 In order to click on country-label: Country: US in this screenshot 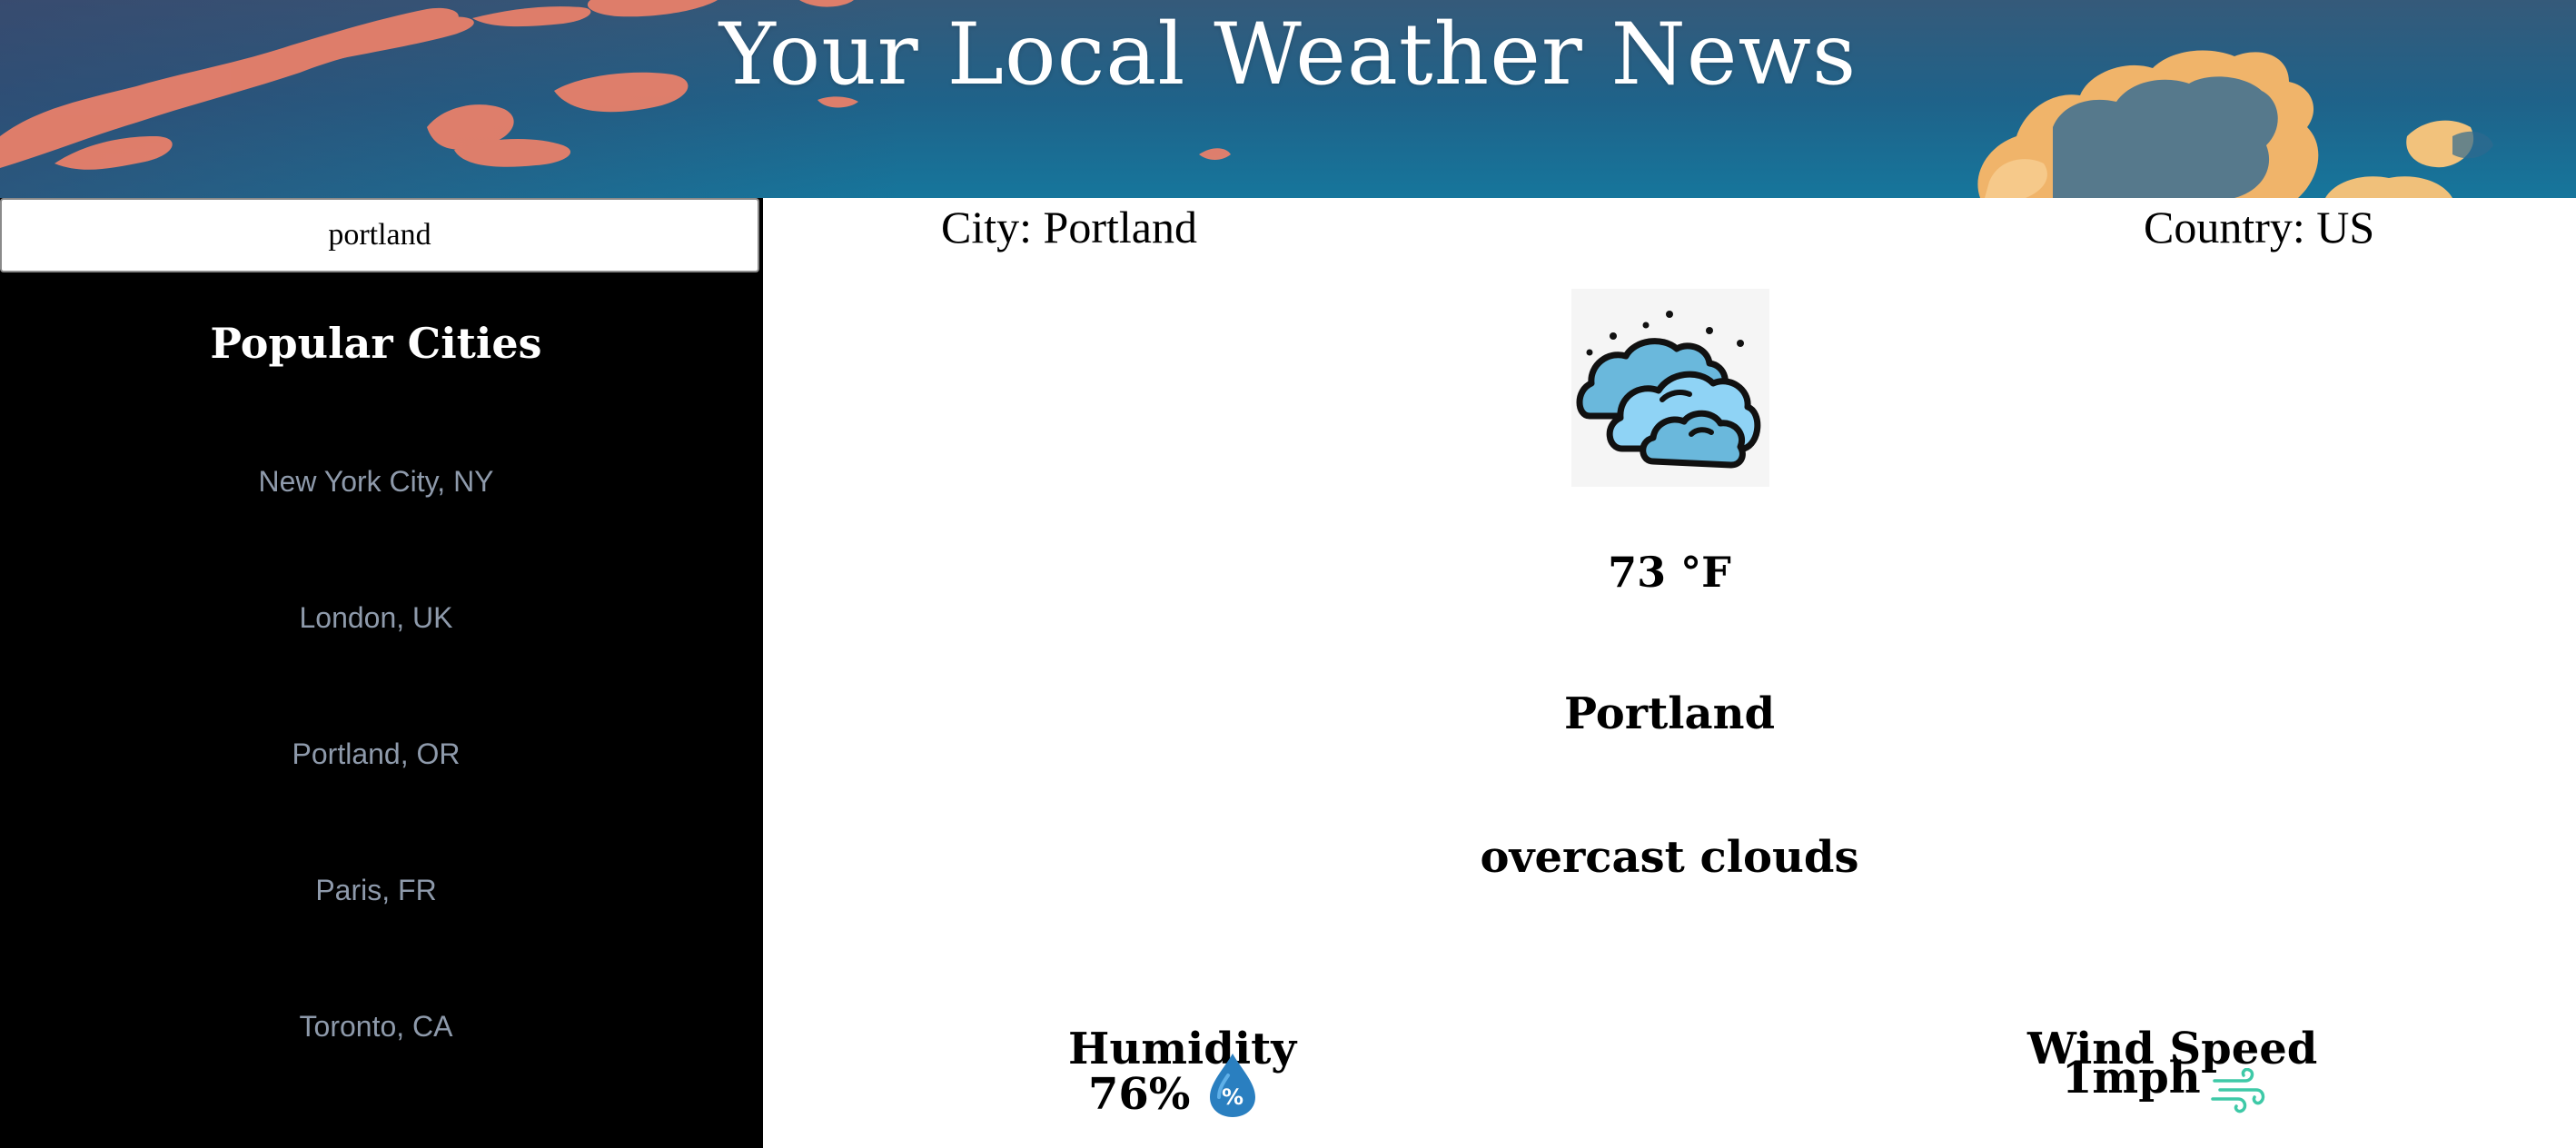, I will do `click(2259, 227)`.